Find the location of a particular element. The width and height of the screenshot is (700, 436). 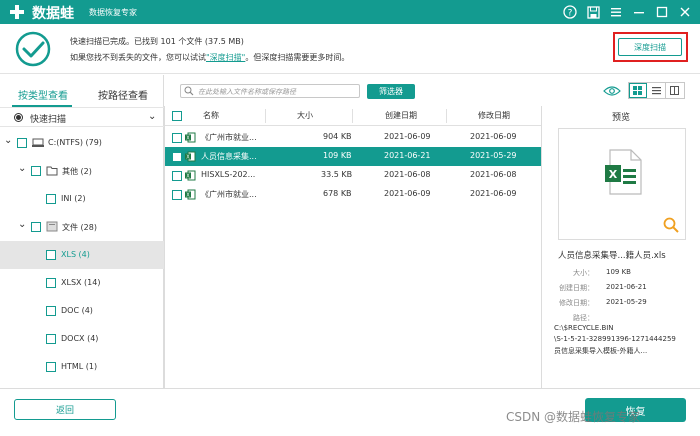

logo-plus-icon is located at coordinates (17, 12).